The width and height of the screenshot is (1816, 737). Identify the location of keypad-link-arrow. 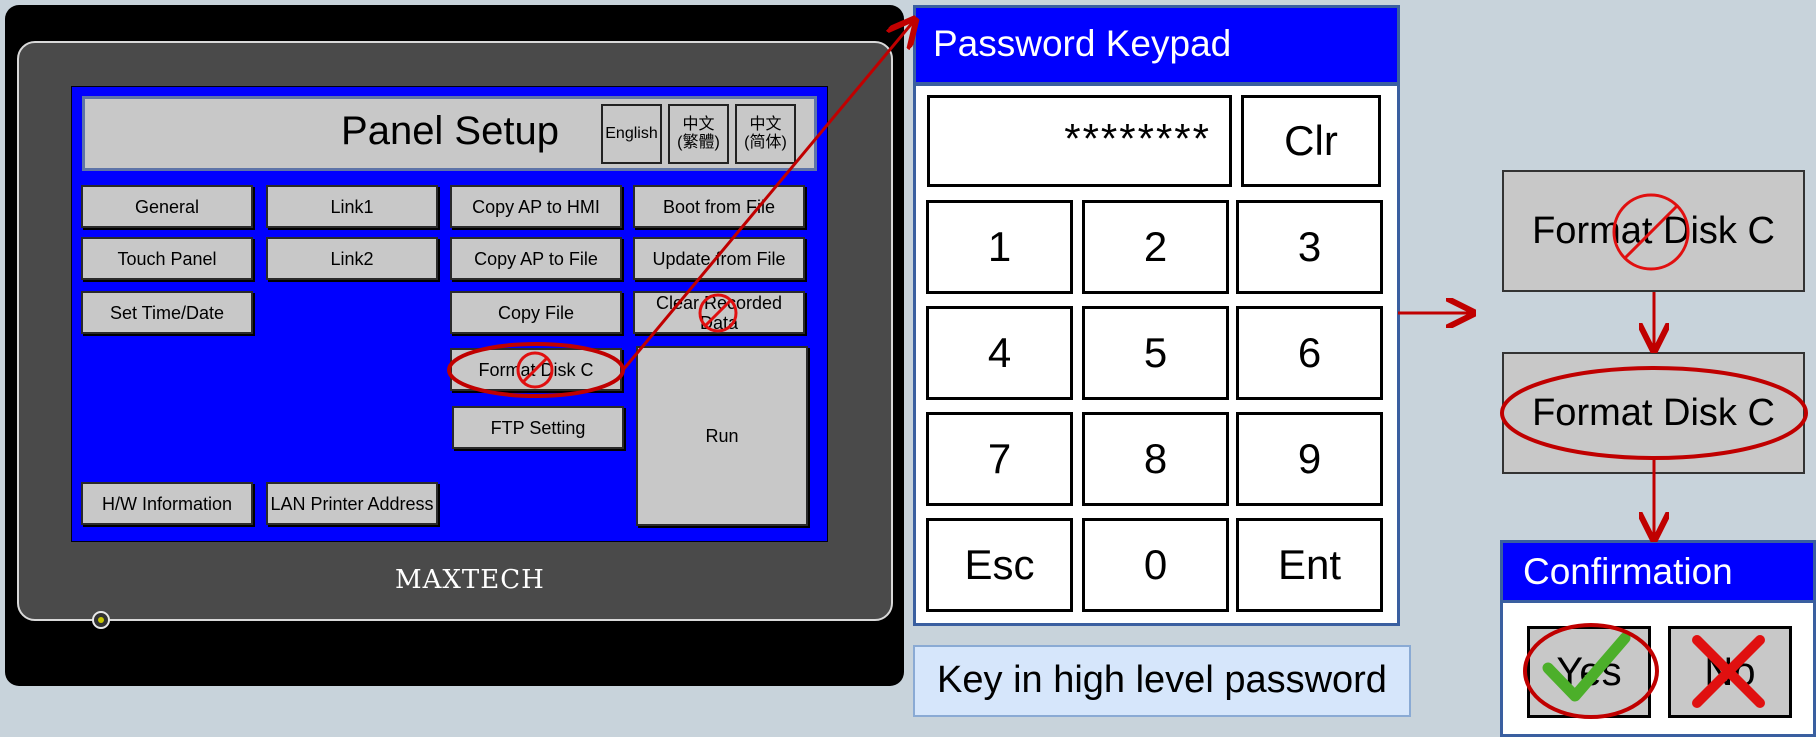
(767, 196).